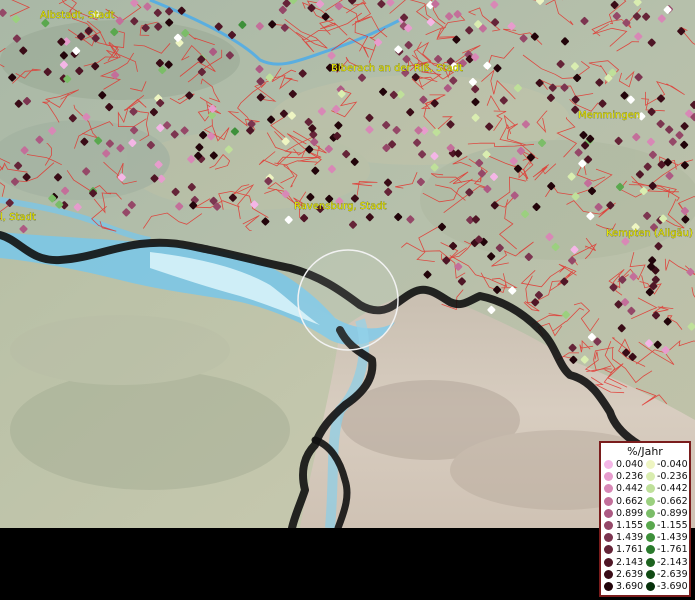  I want to click on legend-value-negative: -0.236, so click(672, 477).